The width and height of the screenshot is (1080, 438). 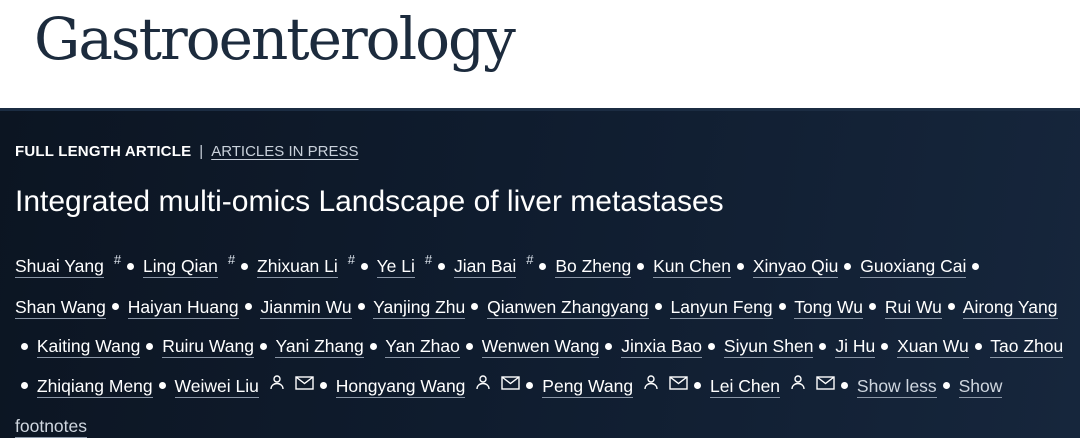 I want to click on author-name-link: Kaiting Wang, so click(x=88, y=347).